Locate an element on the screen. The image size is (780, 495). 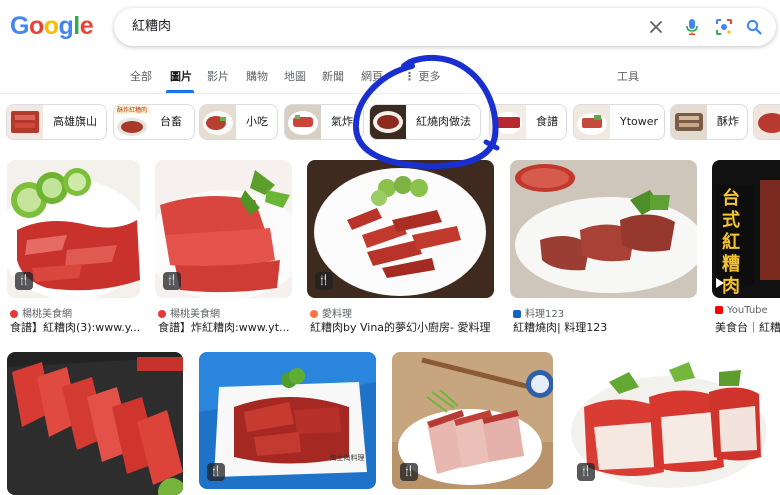
logo-letter: g is located at coordinates (66, 26).